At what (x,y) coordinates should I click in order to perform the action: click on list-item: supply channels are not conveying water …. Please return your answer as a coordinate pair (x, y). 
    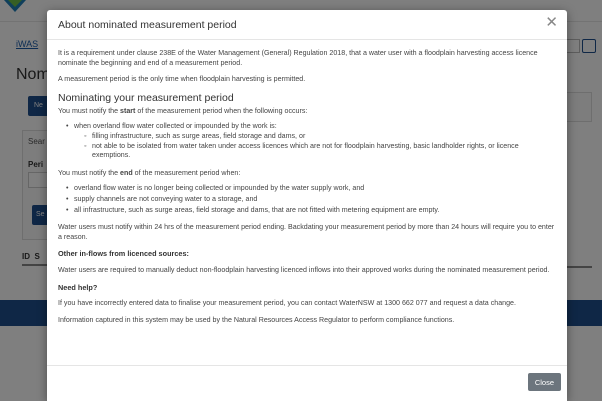
    Looking at the image, I should click on (311, 200).